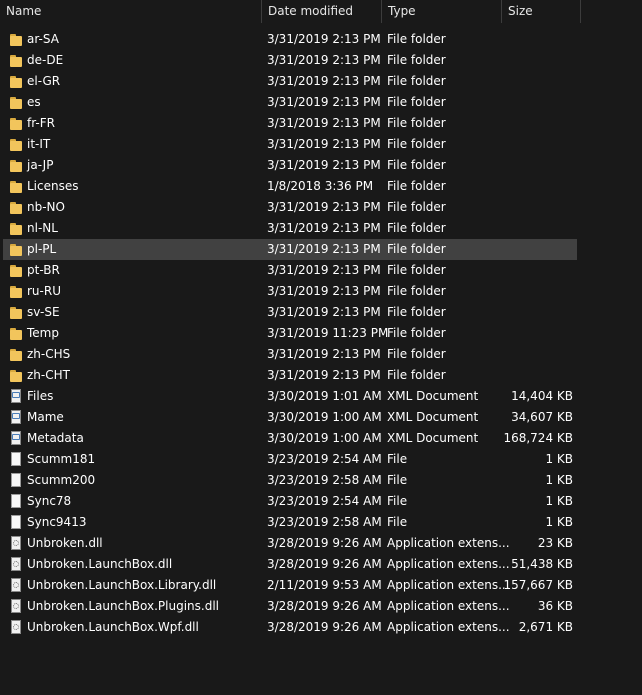 The height and width of the screenshot is (695, 642). Describe the element at coordinates (42, 249) in the screenshot. I see `file-name: pl-PL` at that location.